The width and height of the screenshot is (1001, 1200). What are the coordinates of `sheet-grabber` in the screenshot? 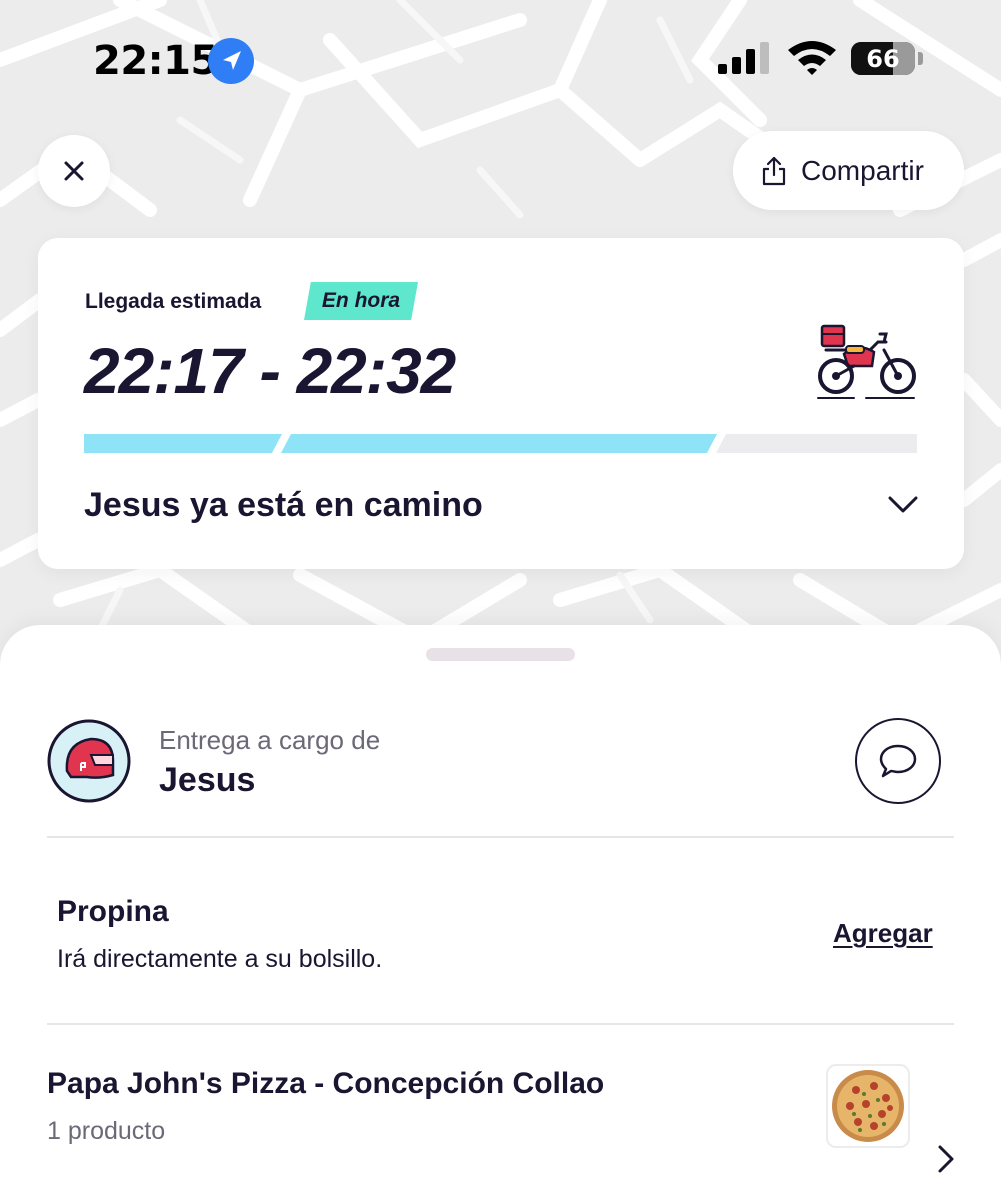 It's located at (500, 654).